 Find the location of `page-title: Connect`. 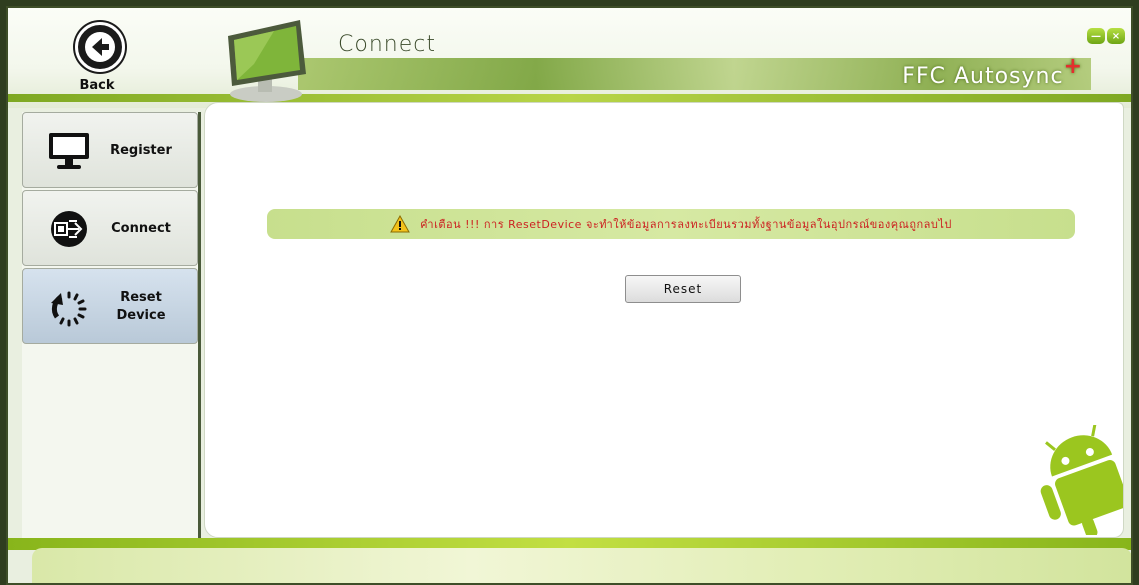

page-title: Connect is located at coordinates (387, 44).